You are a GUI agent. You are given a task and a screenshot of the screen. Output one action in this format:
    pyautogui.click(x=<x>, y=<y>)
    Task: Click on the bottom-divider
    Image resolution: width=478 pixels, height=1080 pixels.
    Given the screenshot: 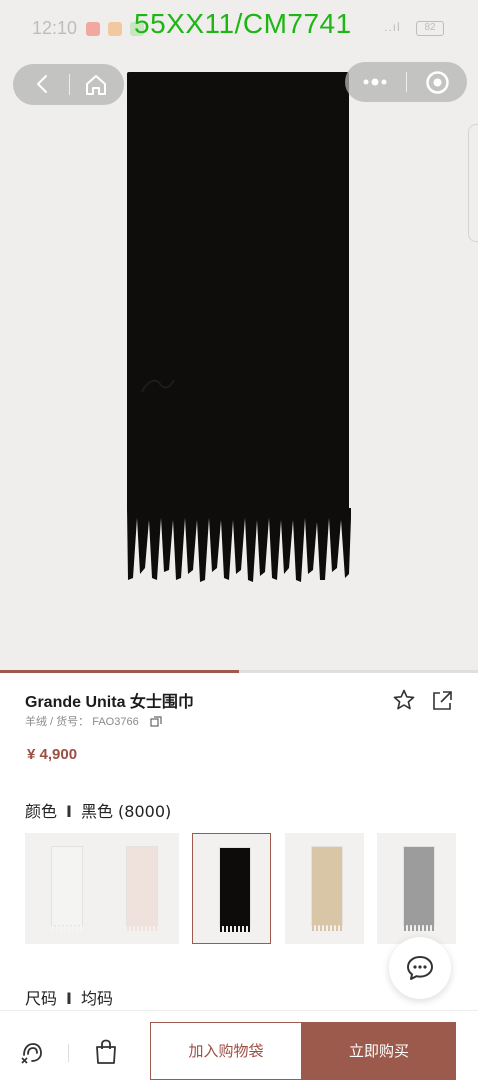 What is the action you would take?
    pyautogui.click(x=68, y=1053)
    